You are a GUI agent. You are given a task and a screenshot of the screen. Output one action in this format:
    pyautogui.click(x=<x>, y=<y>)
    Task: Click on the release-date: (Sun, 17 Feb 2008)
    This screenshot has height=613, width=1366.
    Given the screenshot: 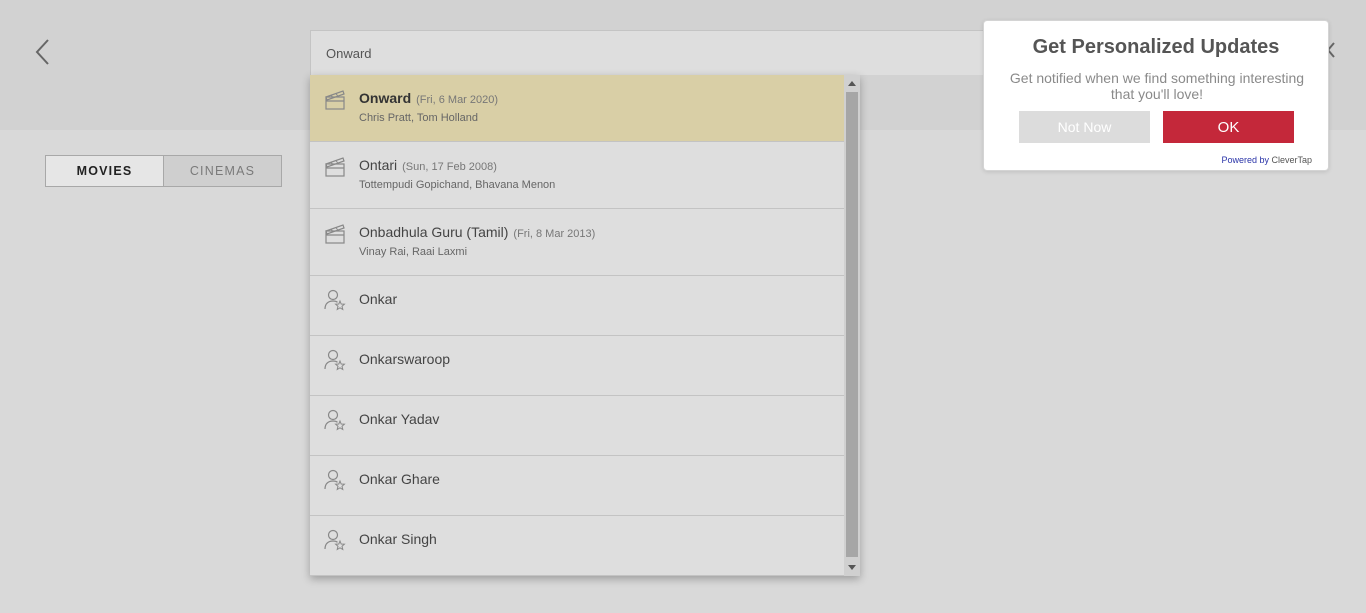 What is the action you would take?
    pyautogui.click(x=449, y=167)
    